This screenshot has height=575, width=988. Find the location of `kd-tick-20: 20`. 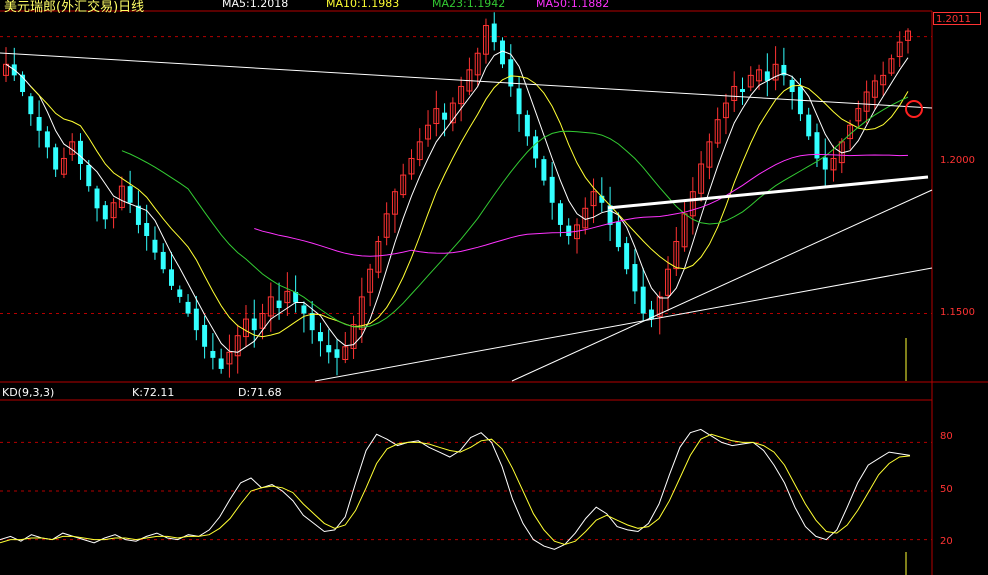

kd-tick-20: 20 is located at coordinates (946, 541).